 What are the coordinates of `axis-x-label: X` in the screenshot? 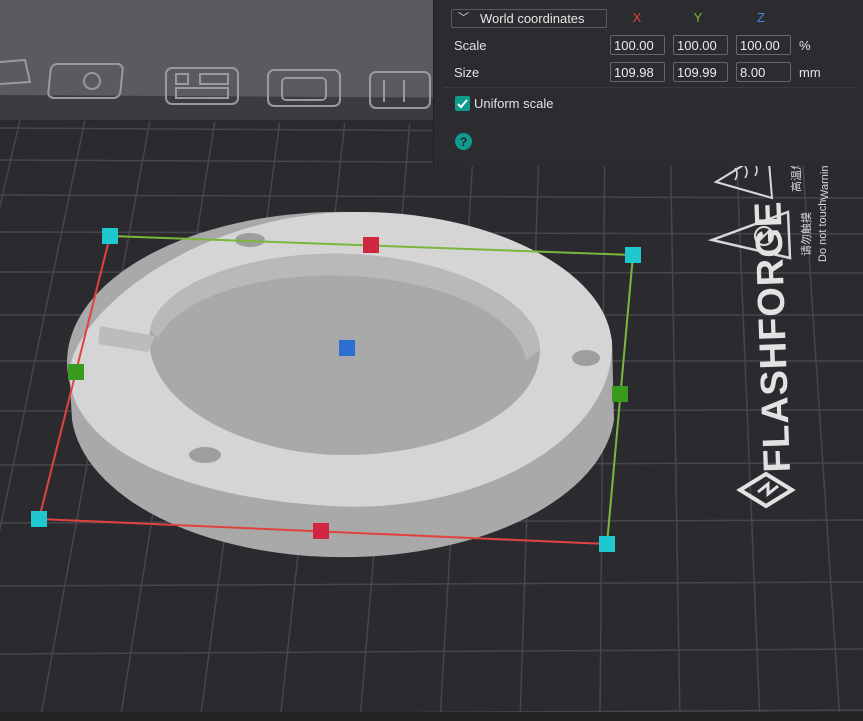 It's located at (637, 17).